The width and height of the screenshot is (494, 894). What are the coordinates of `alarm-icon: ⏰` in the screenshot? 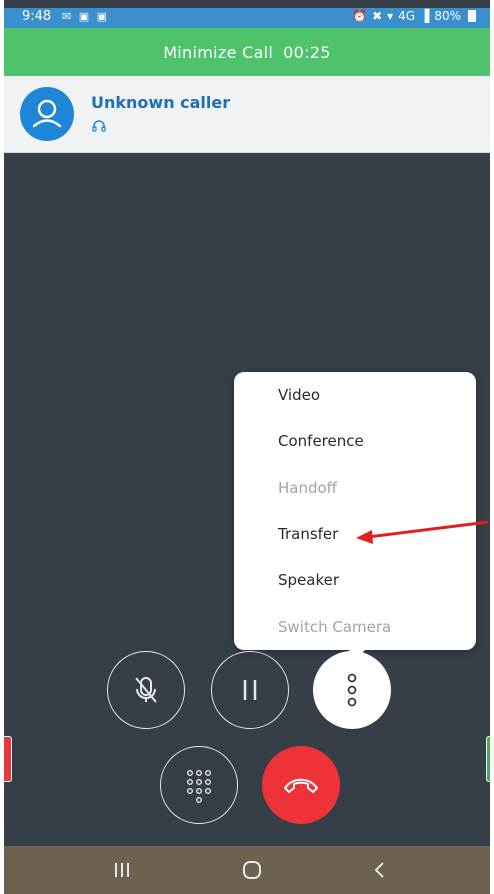 It's located at (360, 16).